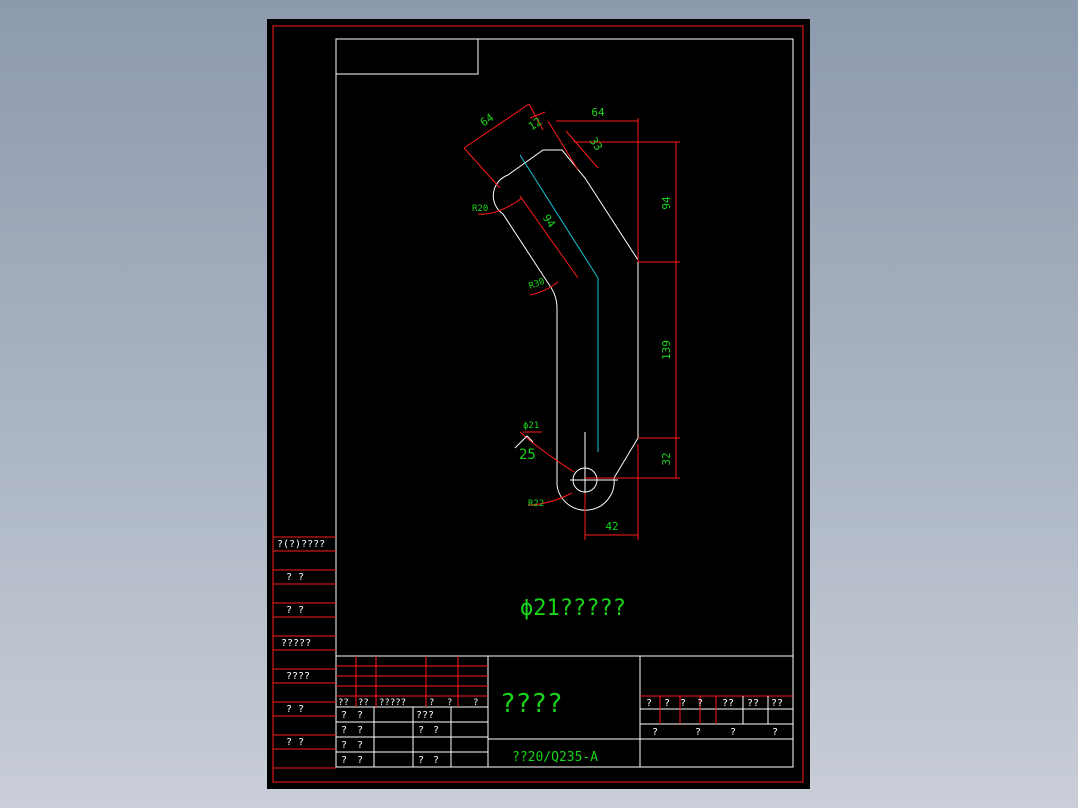 The image size is (1078, 808). I want to click on dim-42: 42, so click(611, 526).